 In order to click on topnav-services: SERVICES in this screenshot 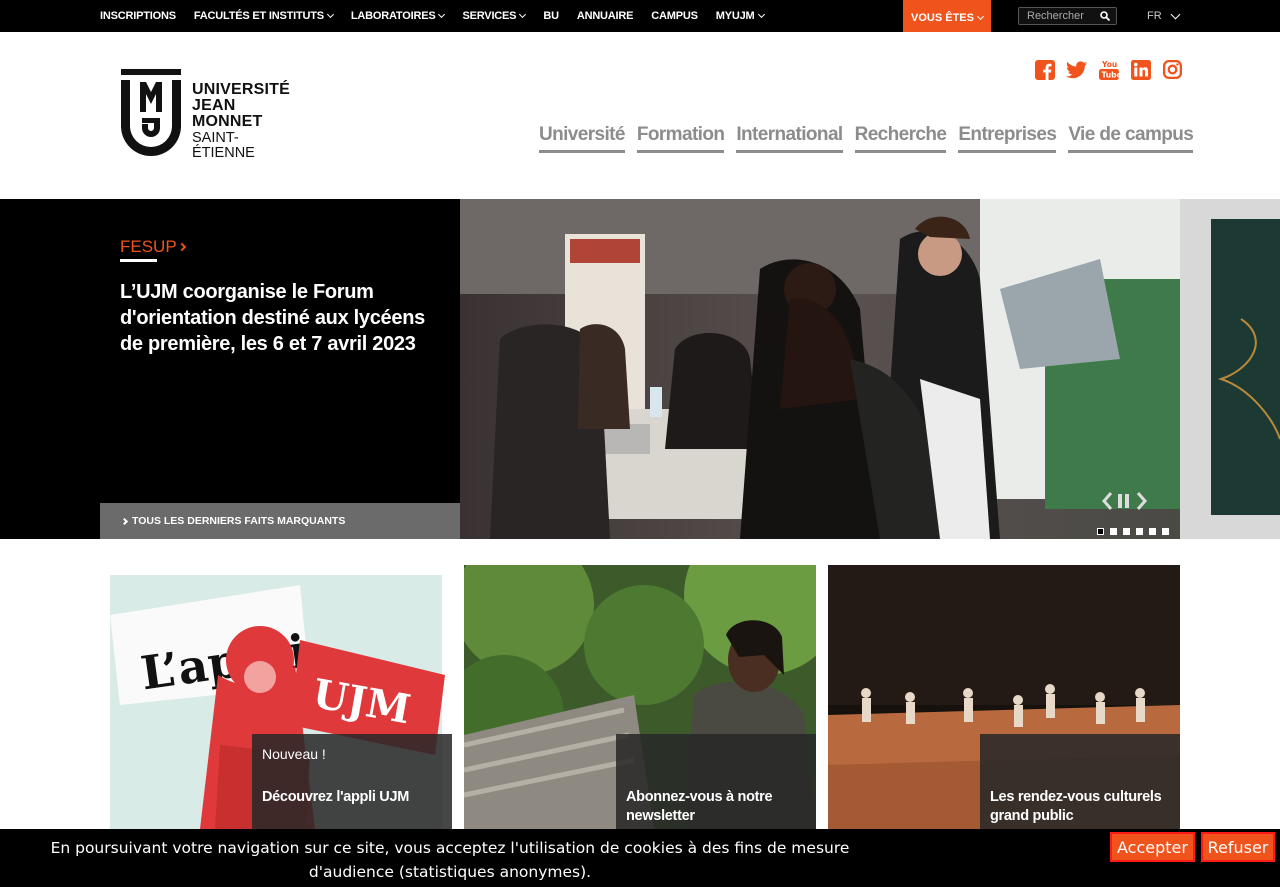, I will do `click(494, 16)`.